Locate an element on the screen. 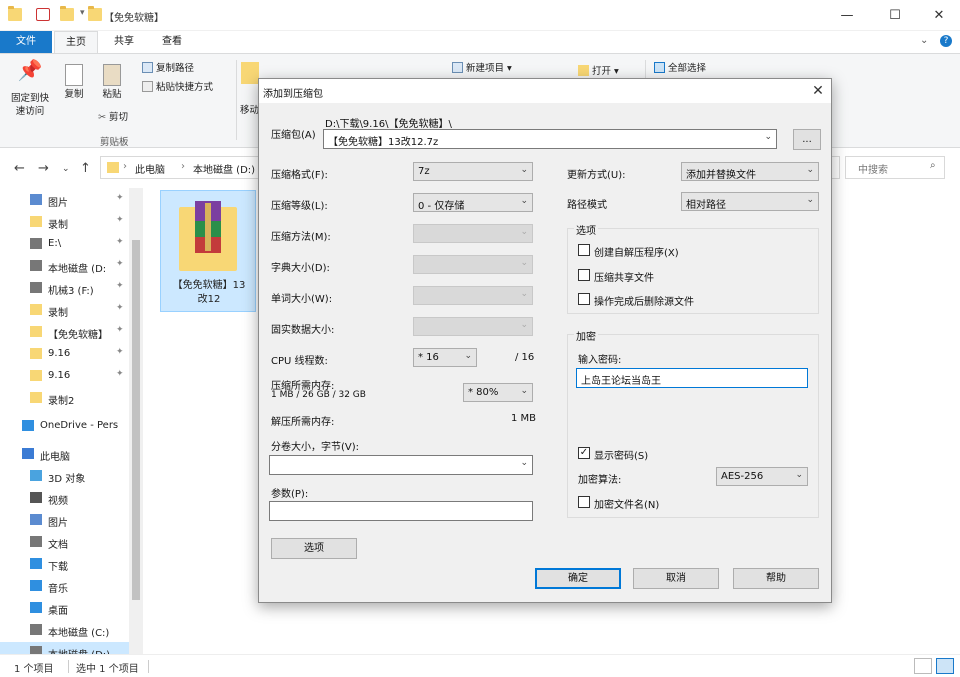 The height and width of the screenshot is (677, 960). cpu-threads-select: * 16 ⌄ is located at coordinates (445, 357).